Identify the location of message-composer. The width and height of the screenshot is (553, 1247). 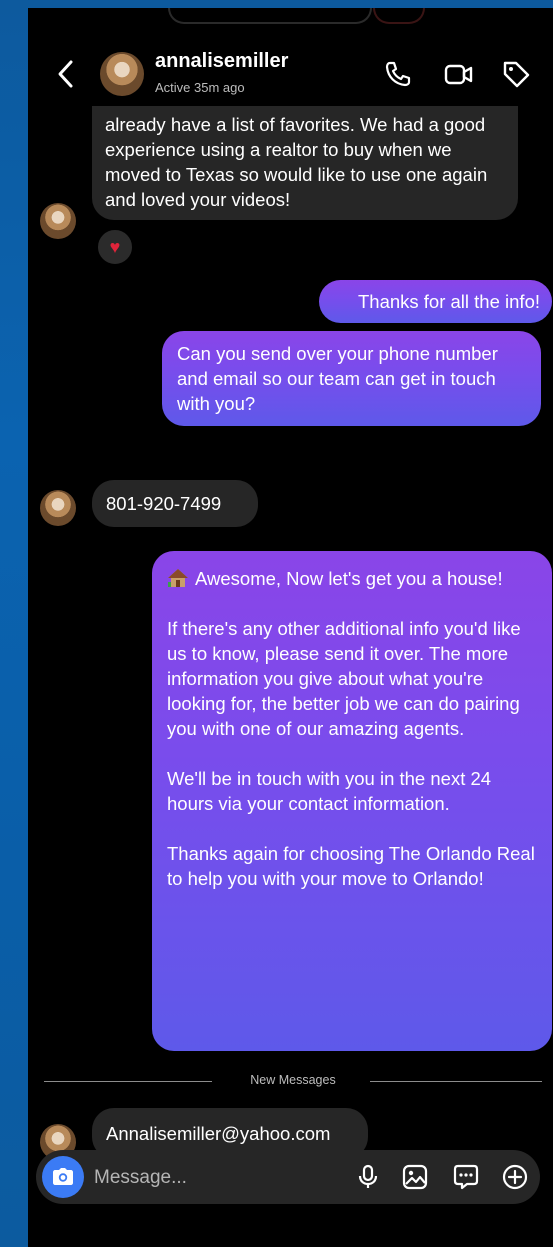
(288, 1177).